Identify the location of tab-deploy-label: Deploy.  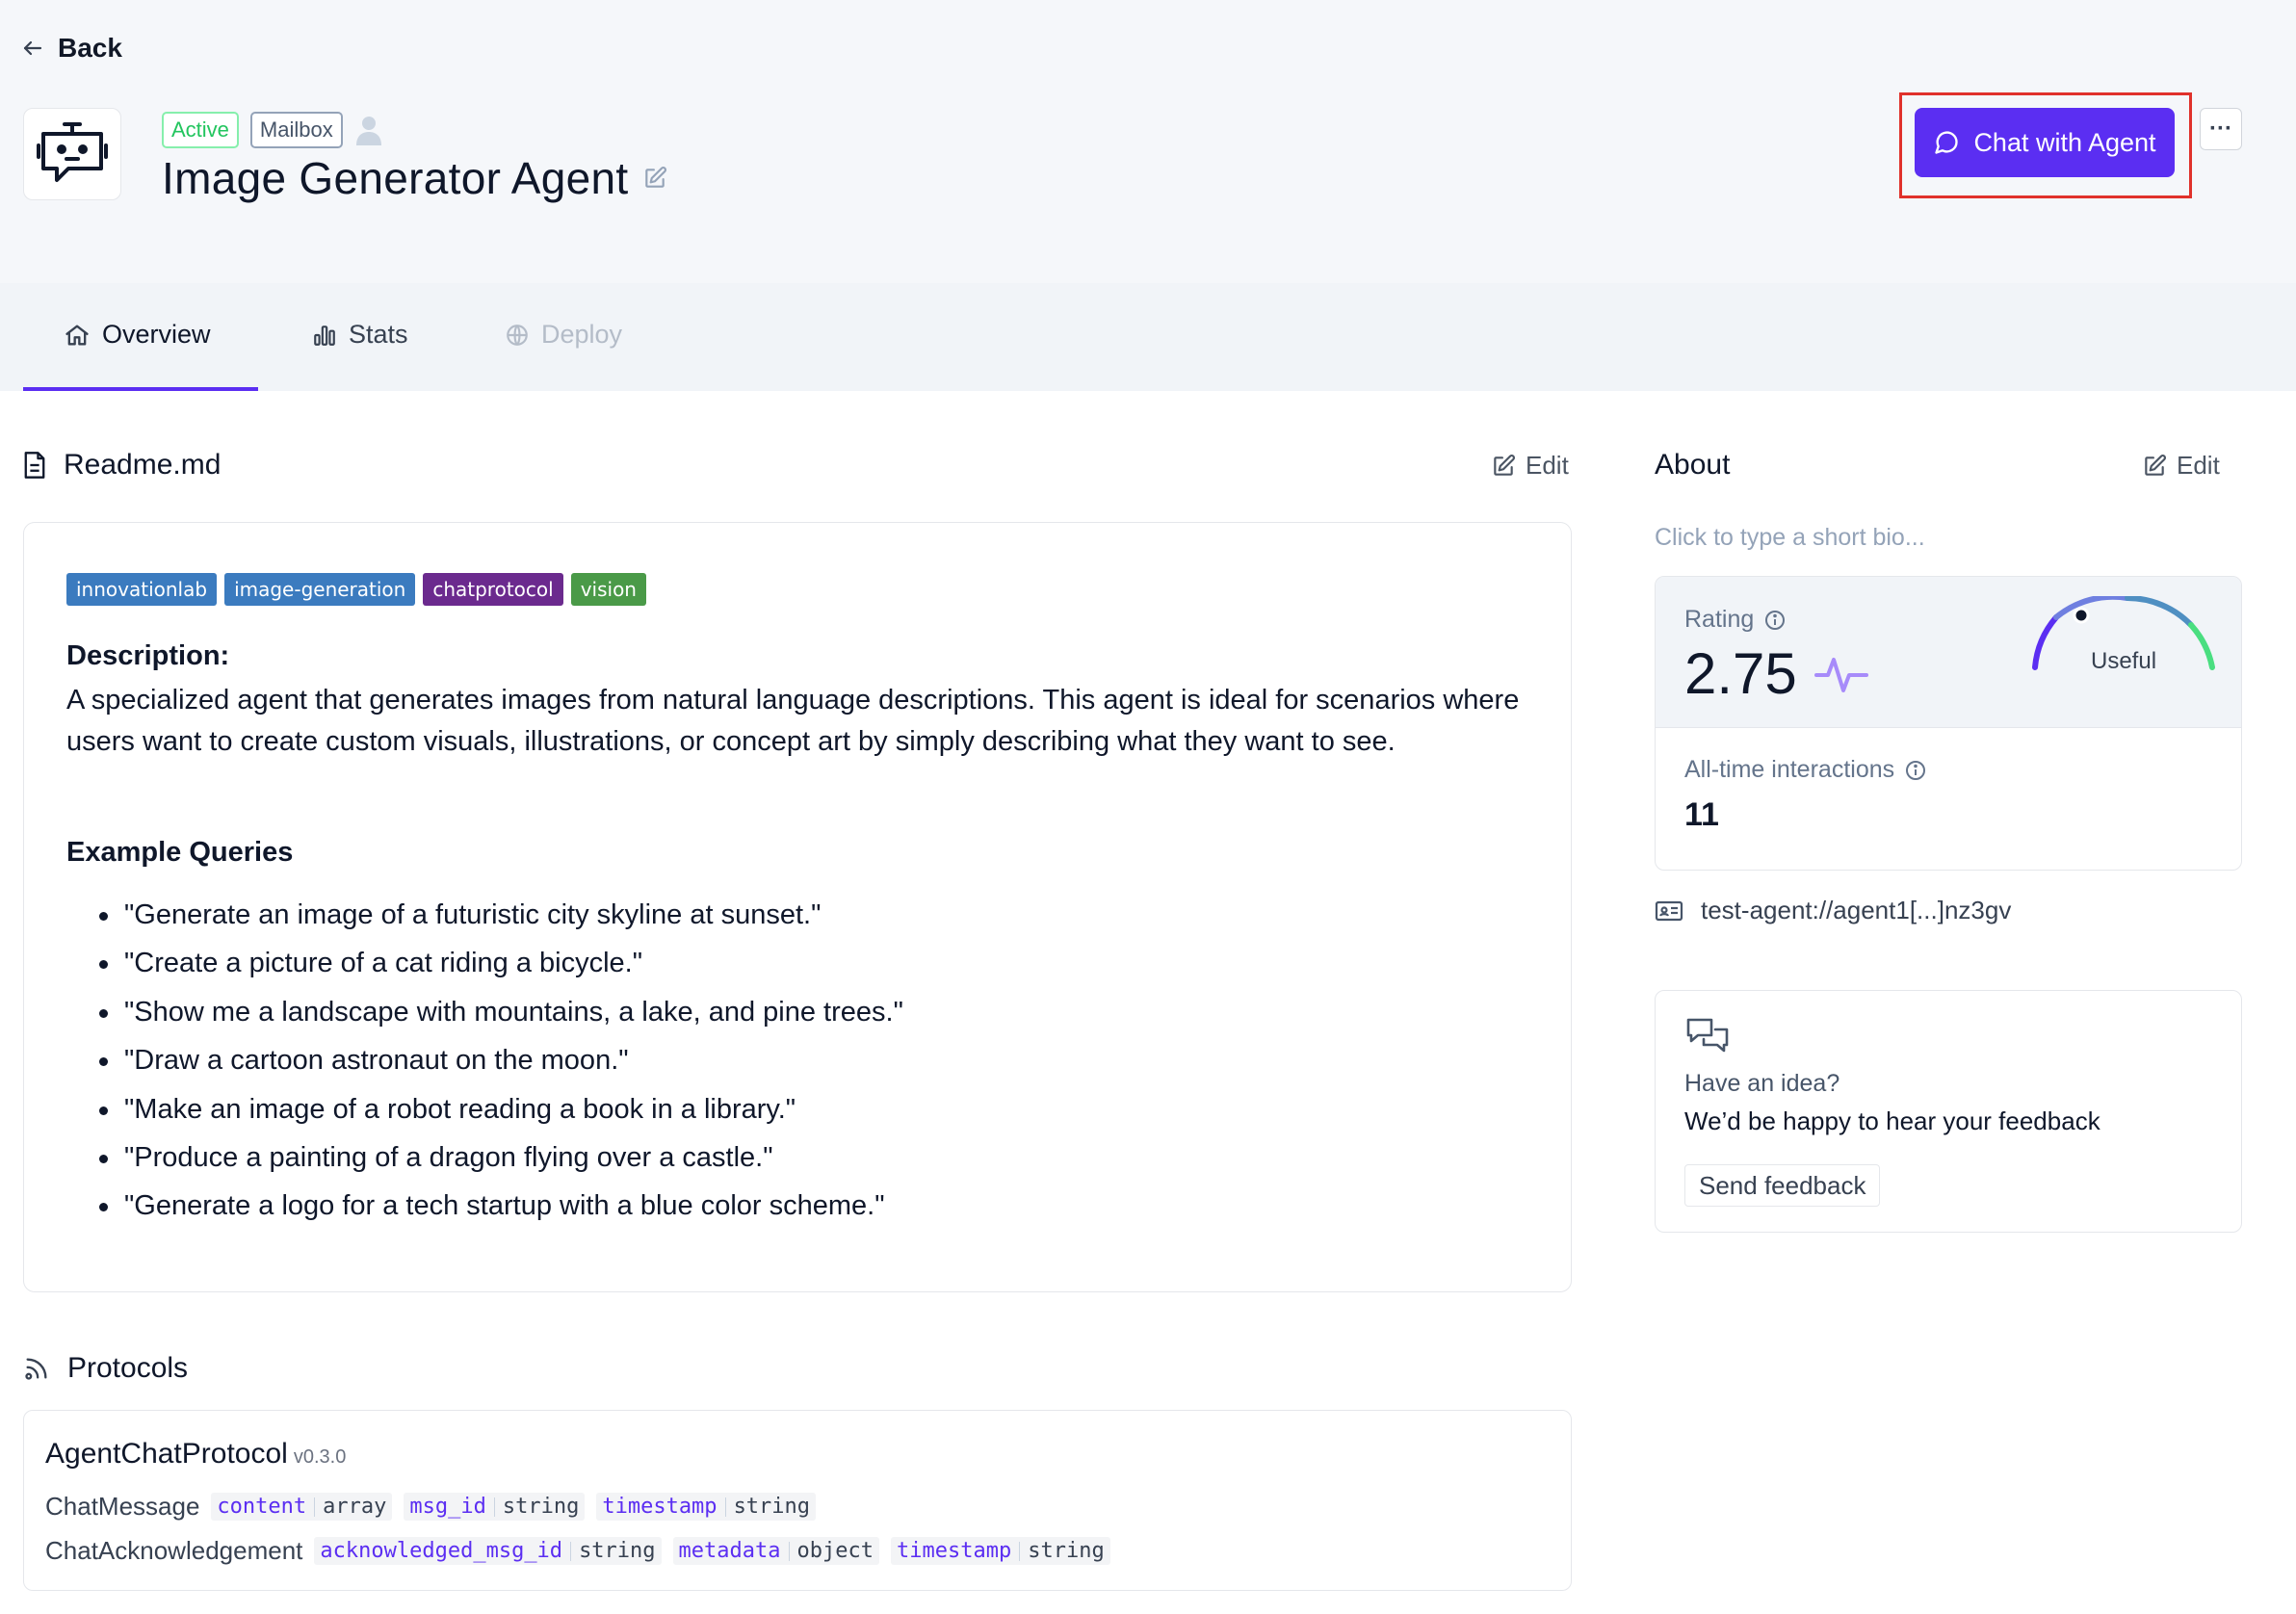
(582, 334).